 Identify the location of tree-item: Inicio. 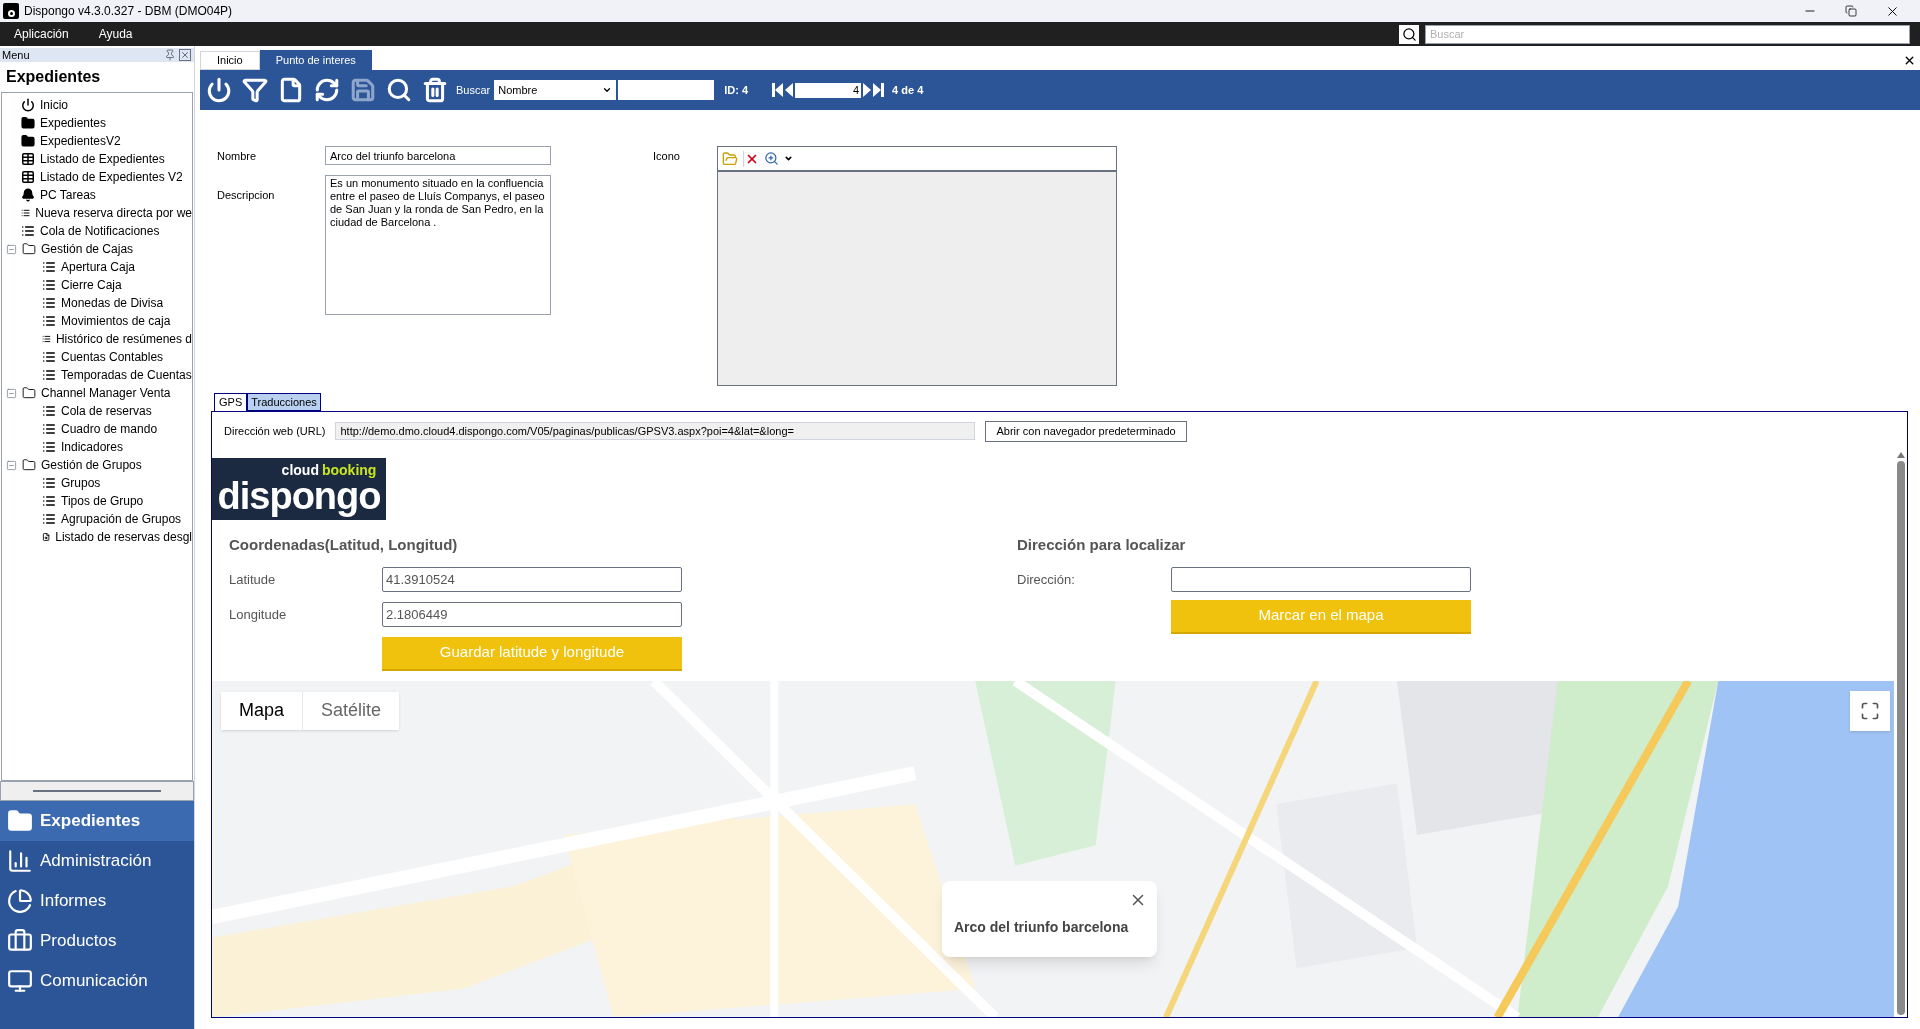
(54, 105).